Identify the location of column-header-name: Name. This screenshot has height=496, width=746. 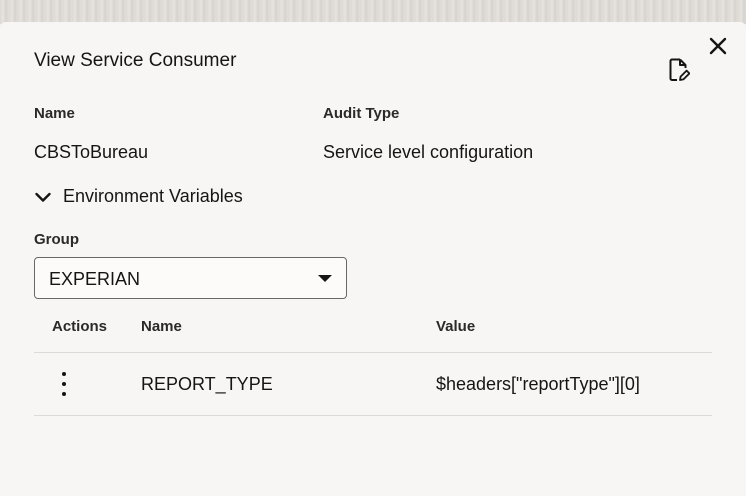
(161, 326).